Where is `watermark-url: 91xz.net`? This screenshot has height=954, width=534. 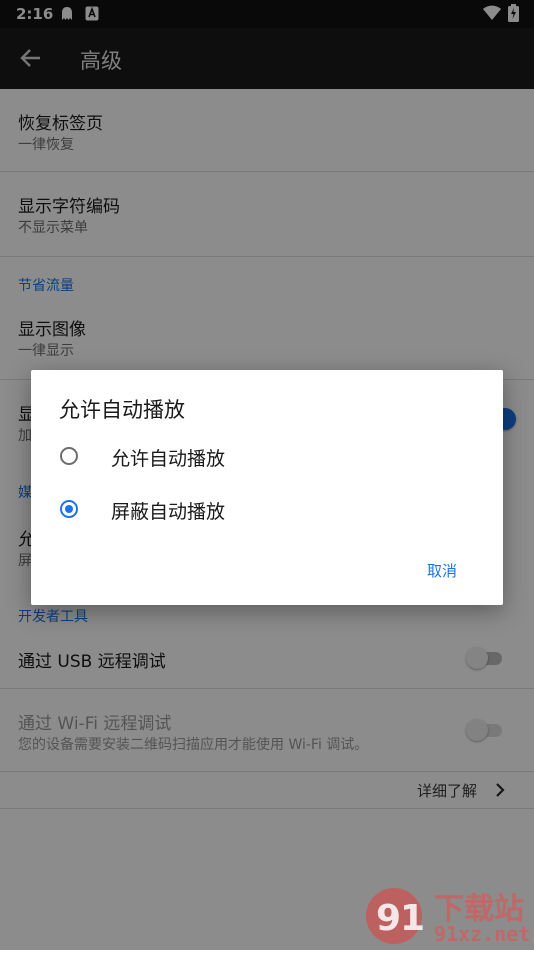 watermark-url: 91xz.net is located at coordinates (482, 934).